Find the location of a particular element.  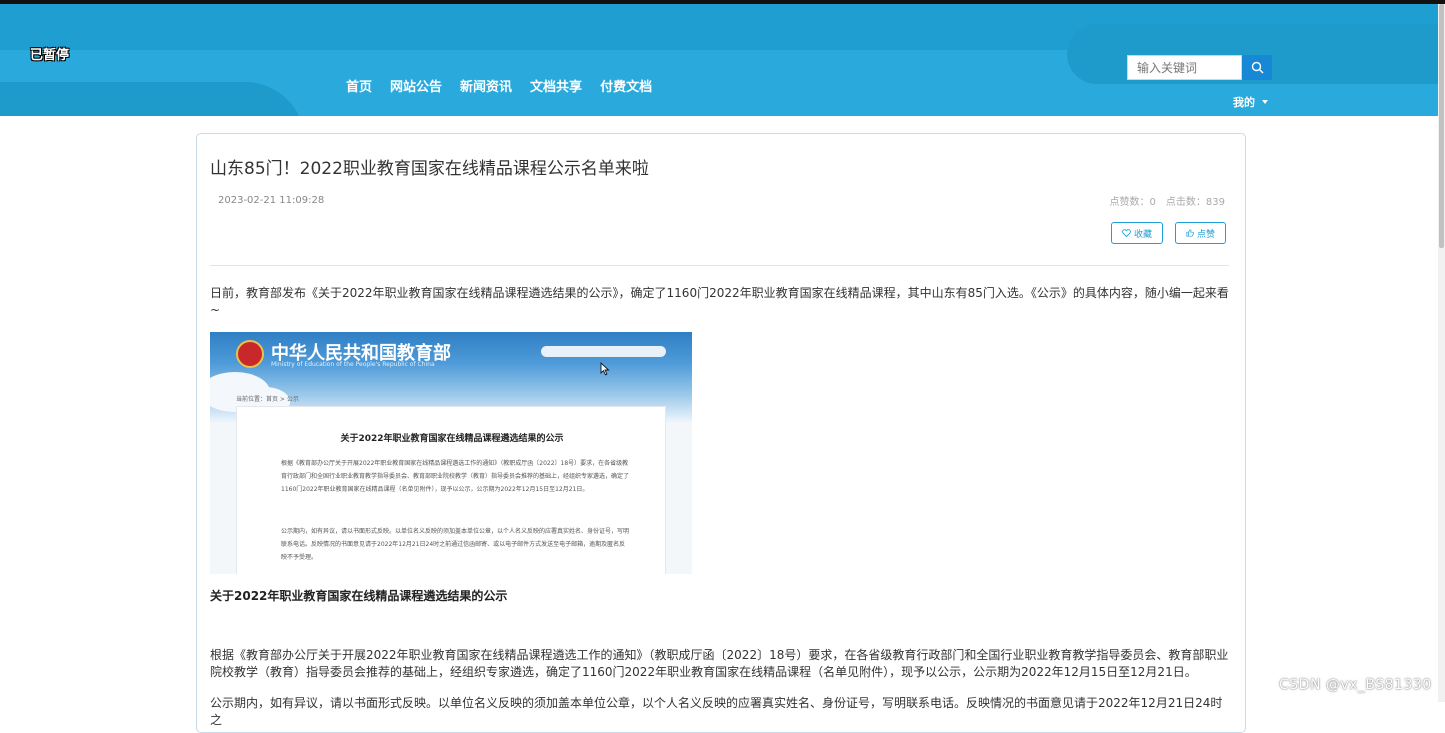

search-input is located at coordinates (1184, 67).